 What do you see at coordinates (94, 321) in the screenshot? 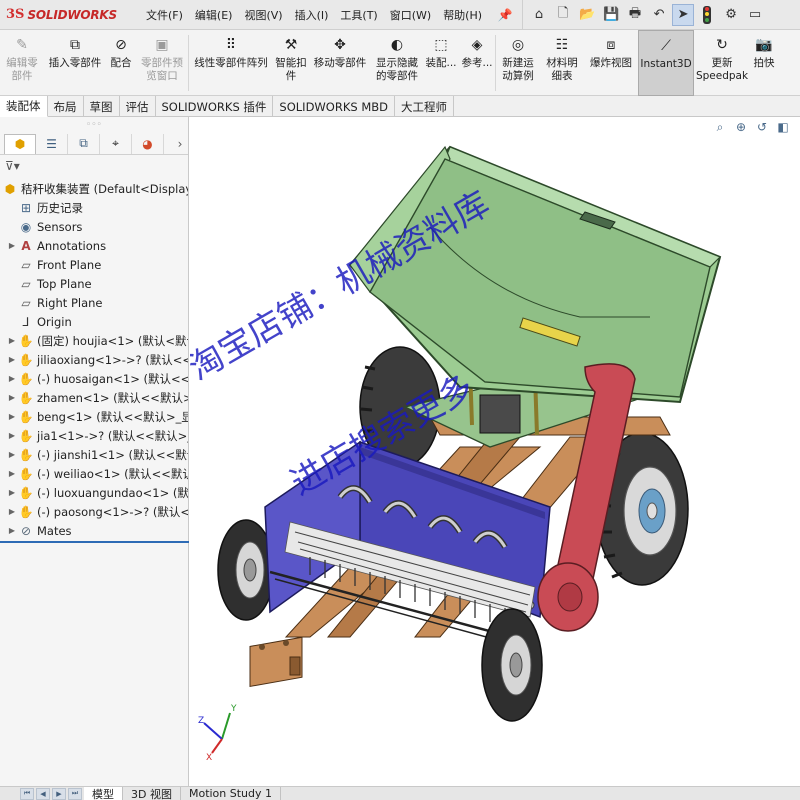
I see `tree-item-origin: ⅃ Origin` at bounding box center [94, 321].